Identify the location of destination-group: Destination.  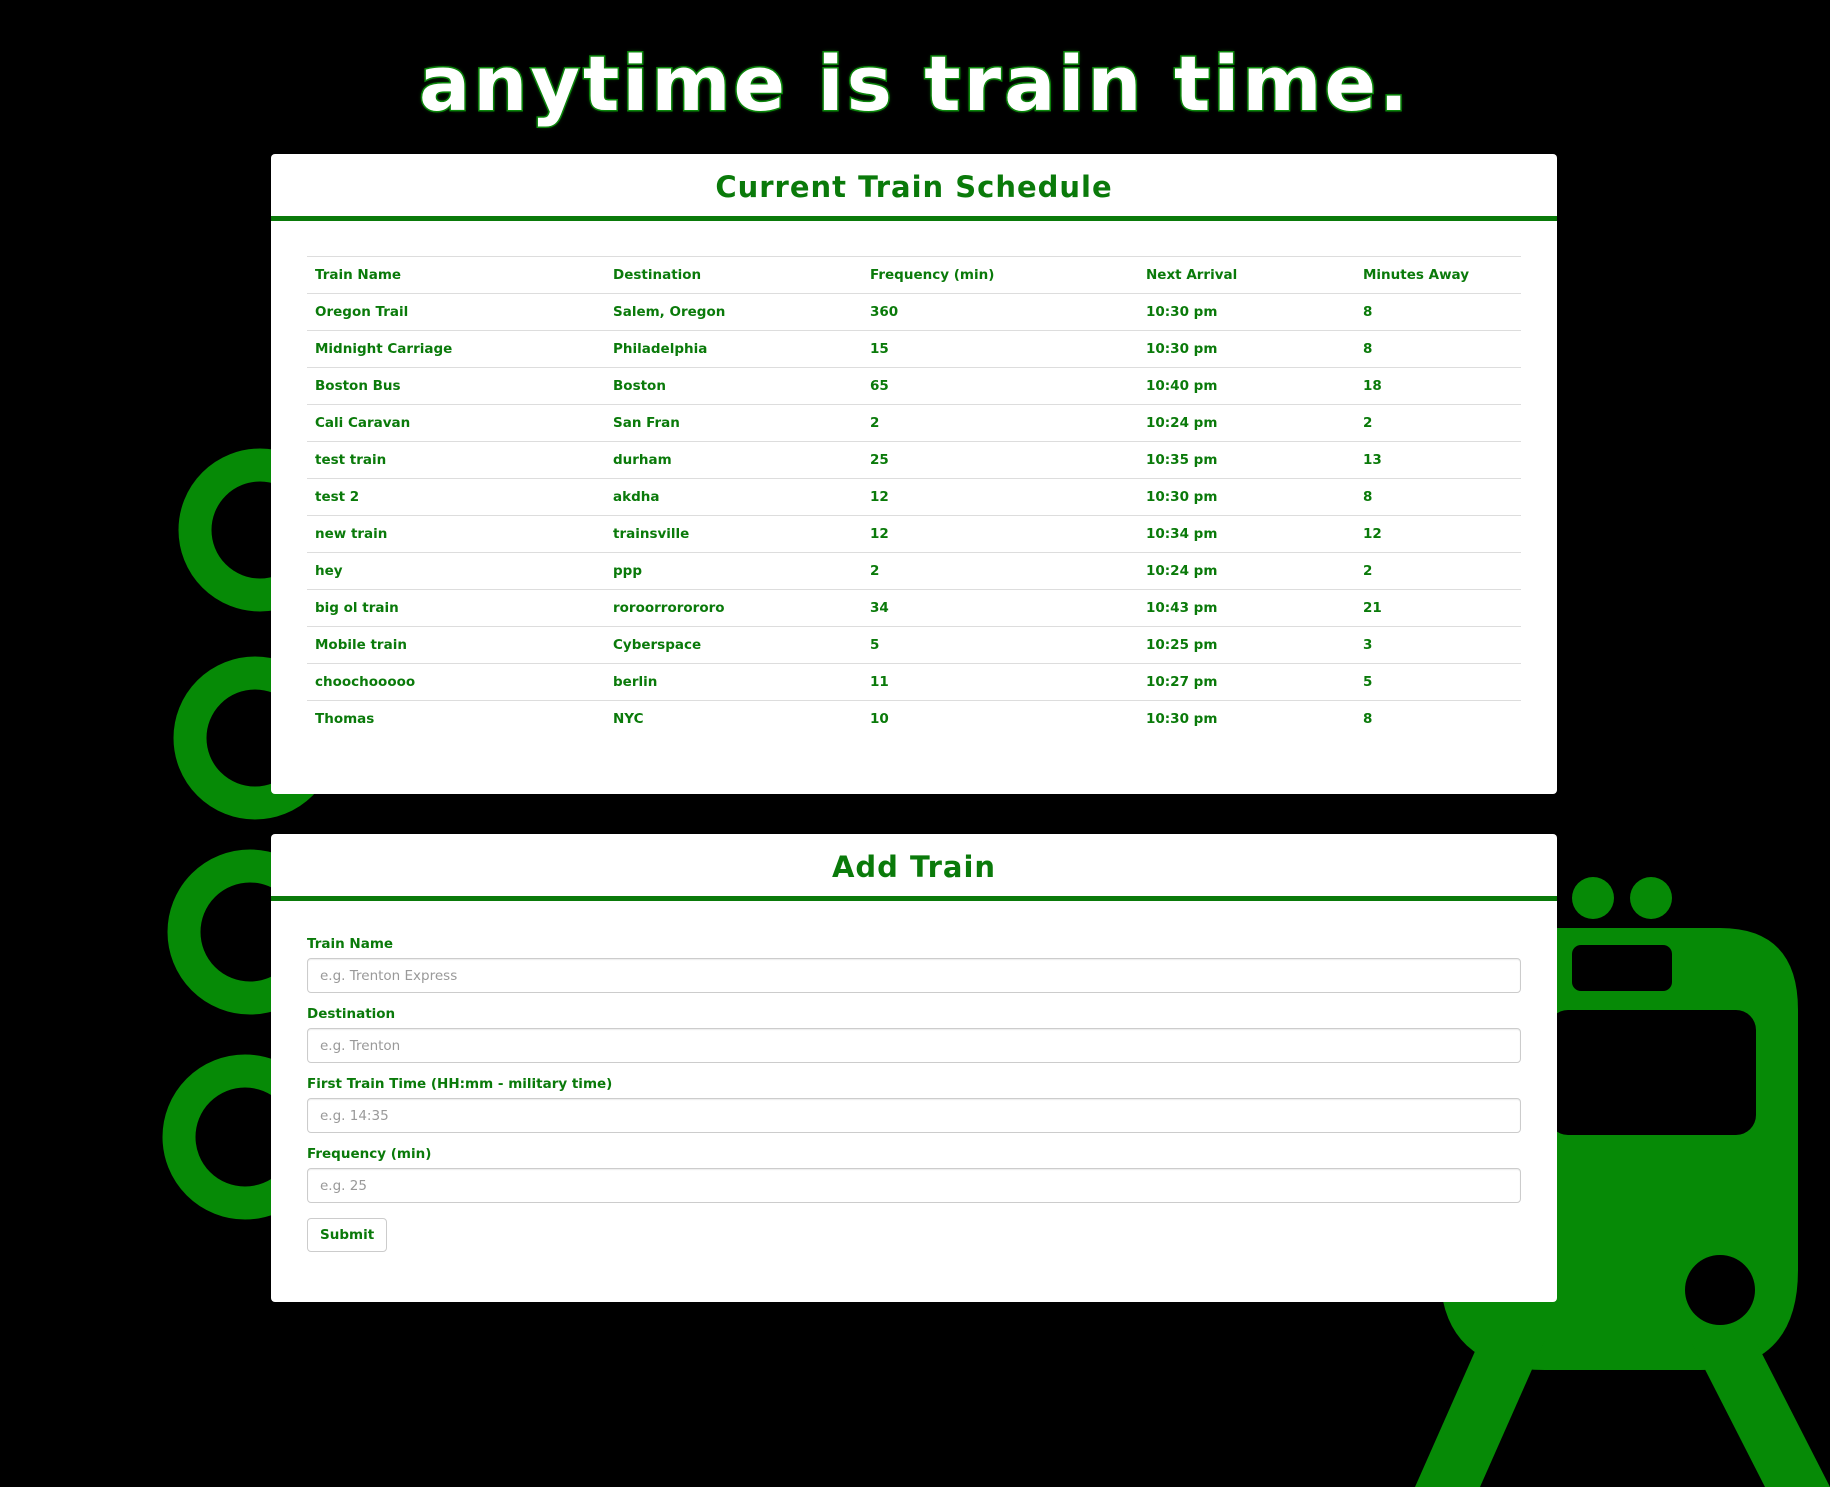
(914, 1034).